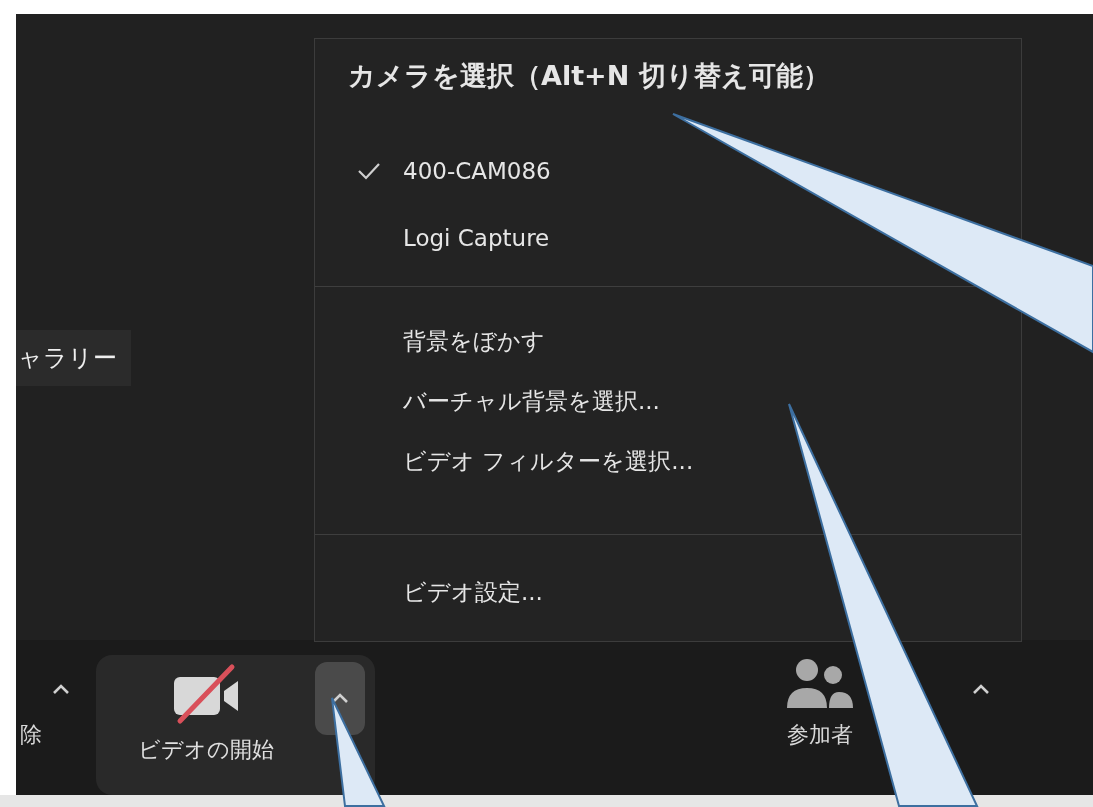  What do you see at coordinates (474, 341) in the screenshot?
I see `menu-item: 背景をぼかす` at bounding box center [474, 341].